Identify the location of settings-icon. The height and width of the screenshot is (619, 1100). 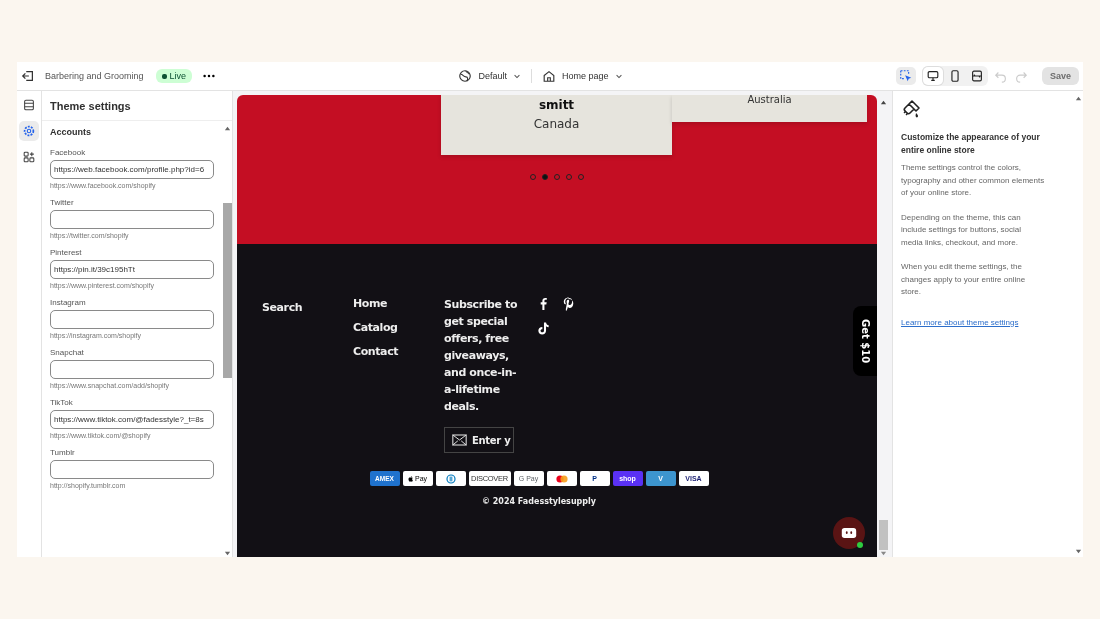
(29, 131).